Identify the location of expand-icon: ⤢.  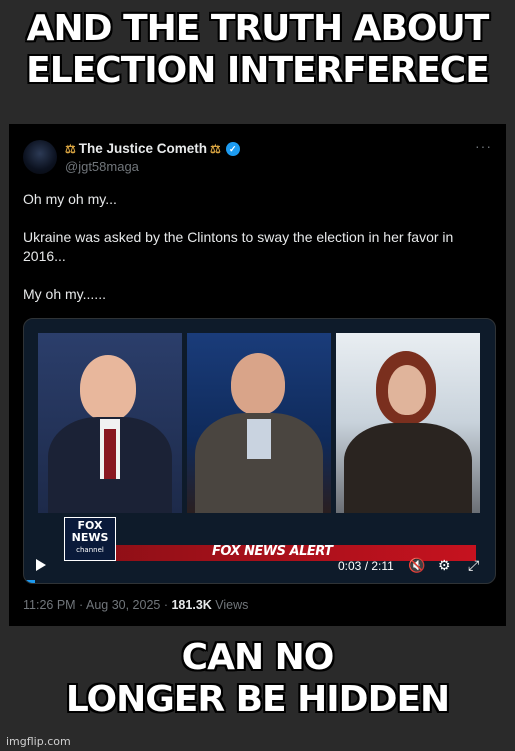
(473, 565).